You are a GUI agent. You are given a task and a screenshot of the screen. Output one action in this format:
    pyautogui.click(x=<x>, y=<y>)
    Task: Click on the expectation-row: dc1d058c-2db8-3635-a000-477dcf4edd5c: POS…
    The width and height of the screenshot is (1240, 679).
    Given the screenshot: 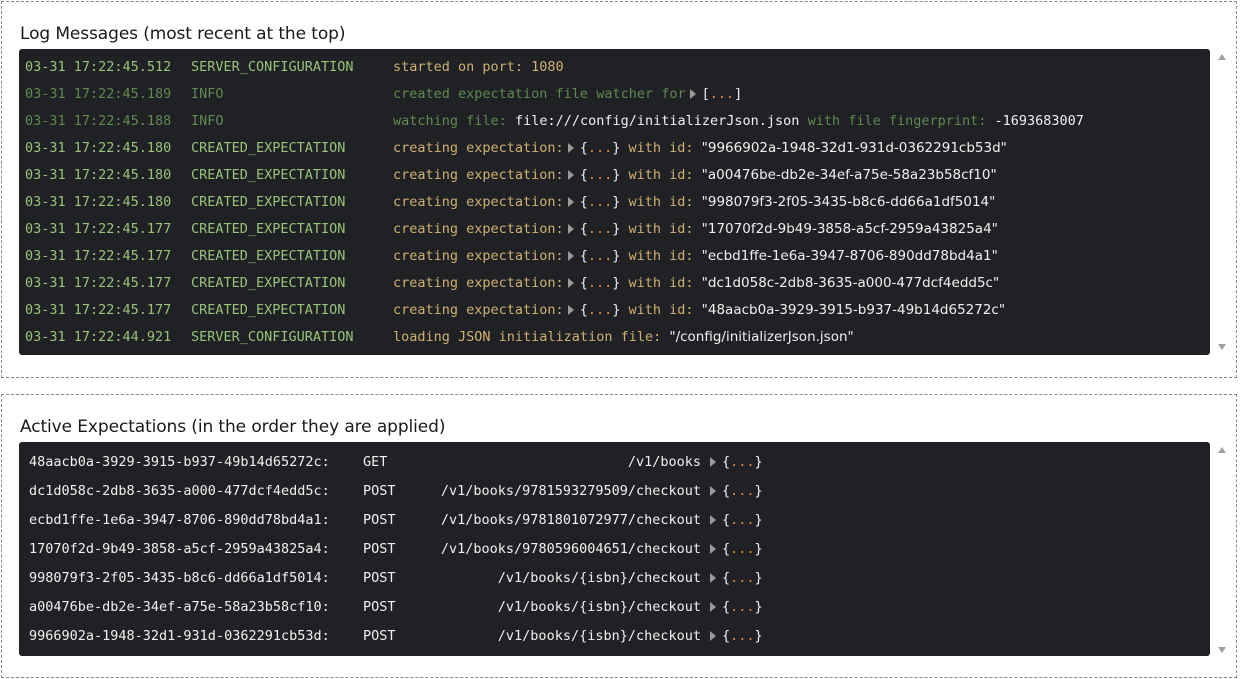 What is the action you would take?
    pyautogui.click(x=399, y=495)
    